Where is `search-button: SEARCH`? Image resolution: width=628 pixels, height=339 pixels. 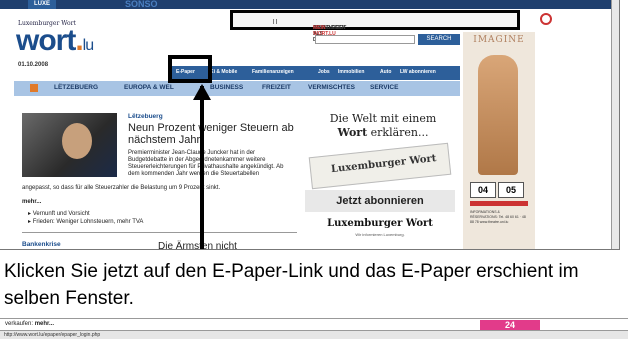
search-button: SEARCH is located at coordinates (439, 39).